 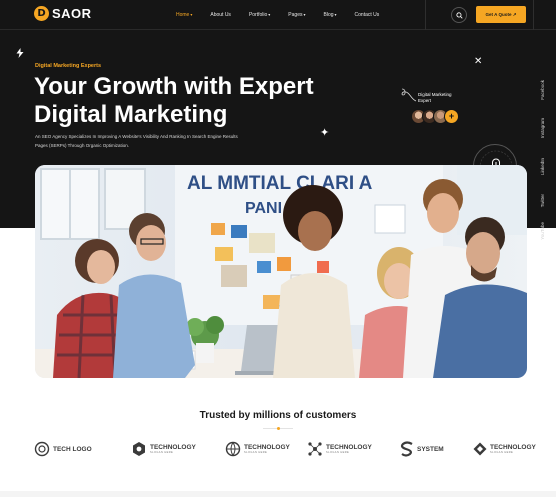 I want to click on more-avatars-badge: +, so click(x=451, y=116).